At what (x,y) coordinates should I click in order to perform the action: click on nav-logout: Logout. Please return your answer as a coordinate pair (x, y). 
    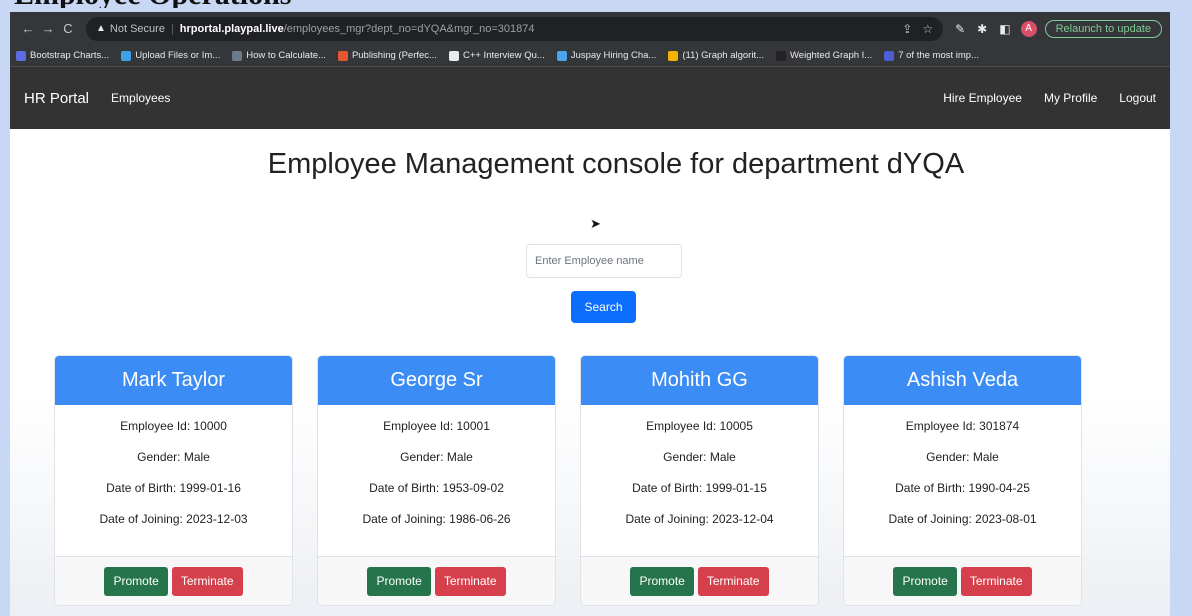
    Looking at the image, I should click on (1137, 98).